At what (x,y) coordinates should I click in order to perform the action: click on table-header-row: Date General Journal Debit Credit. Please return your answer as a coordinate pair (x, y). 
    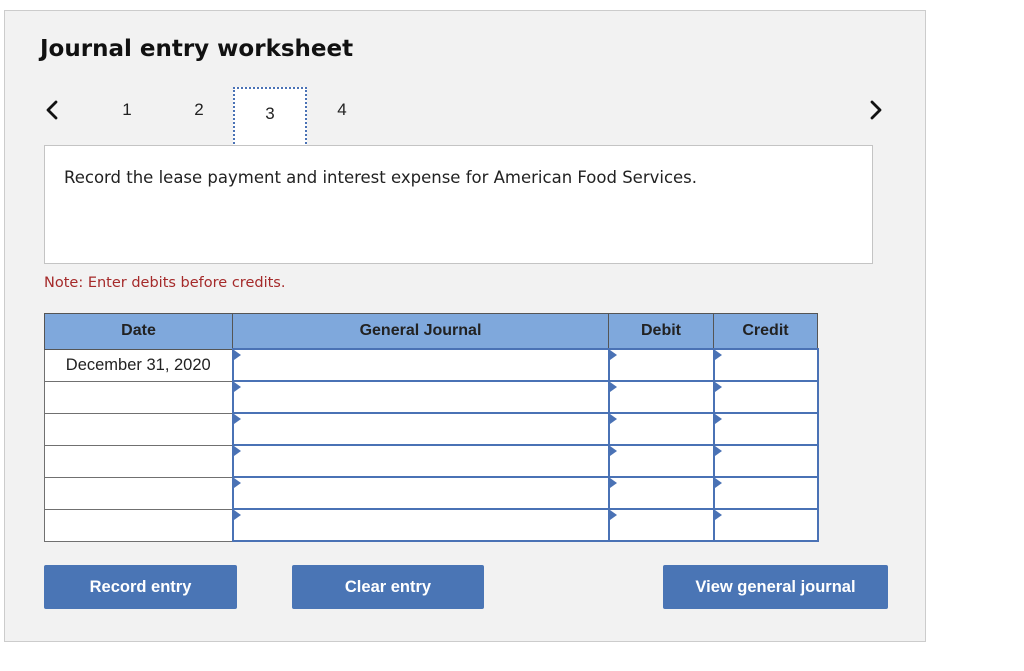
    Looking at the image, I should click on (431, 331).